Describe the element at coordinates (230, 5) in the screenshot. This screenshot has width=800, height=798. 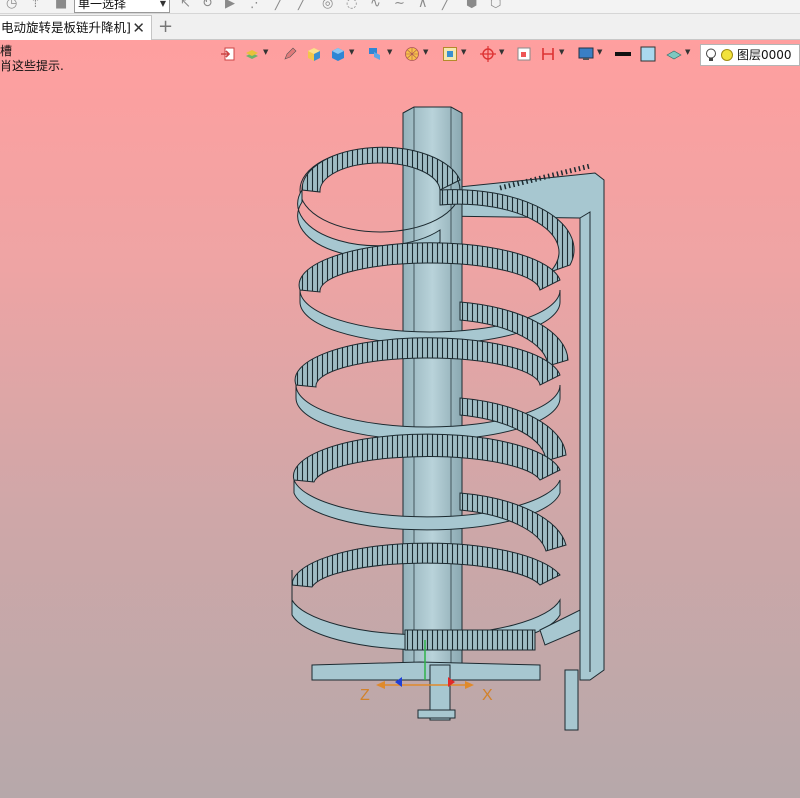
I see `play-icon: ▶` at that location.